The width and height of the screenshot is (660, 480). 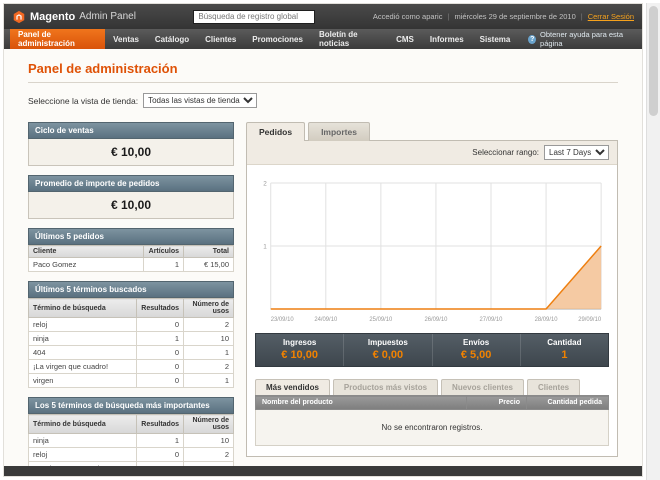 What do you see at coordinates (515, 16) in the screenshot?
I see `header-date: miércoles 29 de septiembre de 2010` at bounding box center [515, 16].